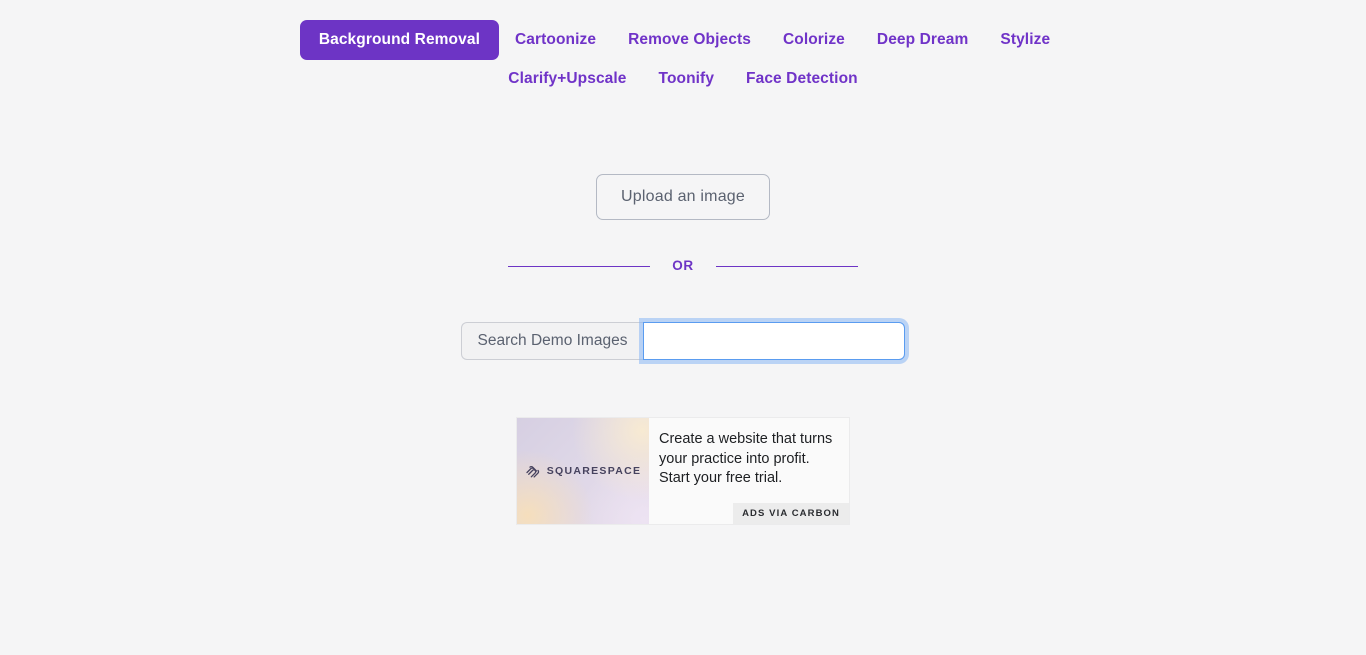 This screenshot has height=655, width=1366. Describe the element at coordinates (555, 40) in the screenshot. I see `tab-cartoonize: Cartoonize` at that location.